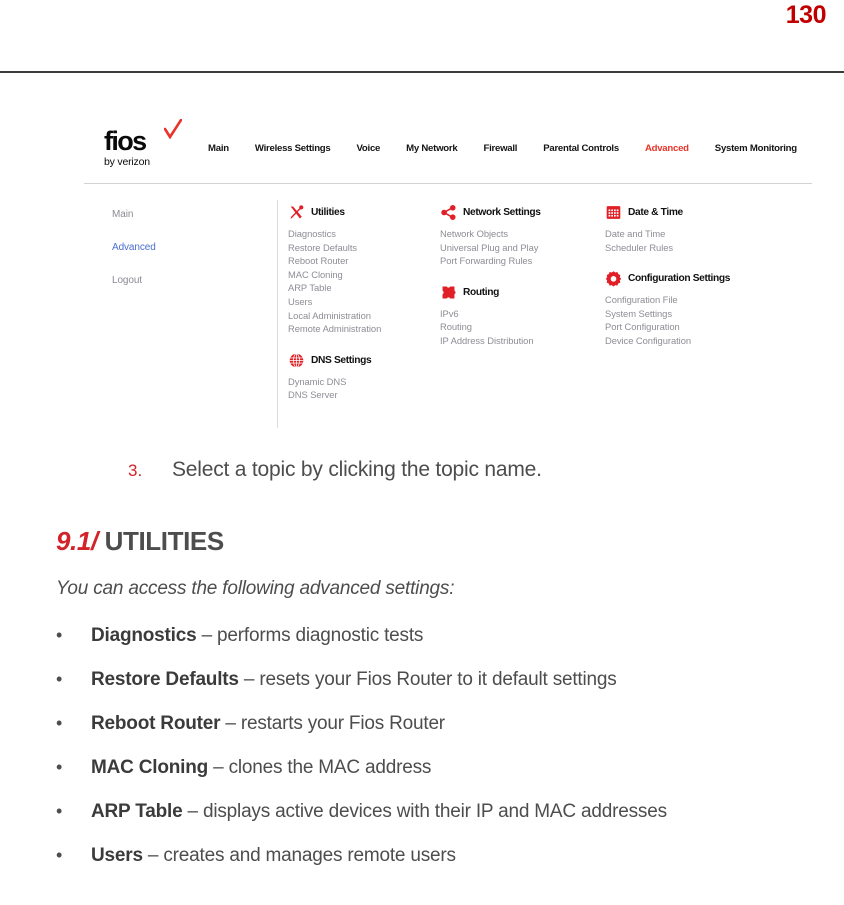  I want to click on fios-wordmark: fios, so click(143, 137).